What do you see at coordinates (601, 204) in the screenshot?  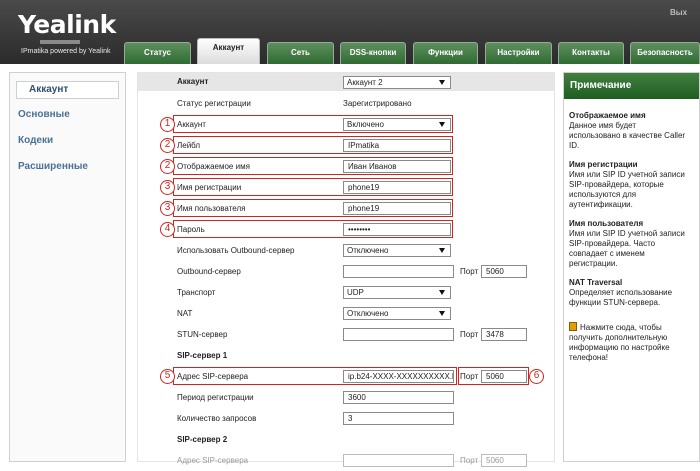 I see `help-line: аутентификации.` at bounding box center [601, 204].